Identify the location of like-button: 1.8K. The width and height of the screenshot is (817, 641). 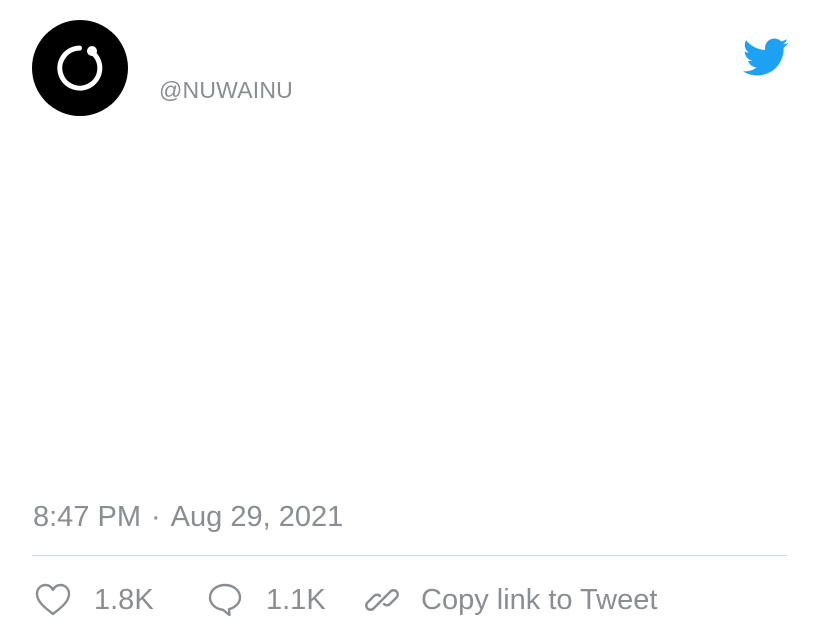
(121, 600).